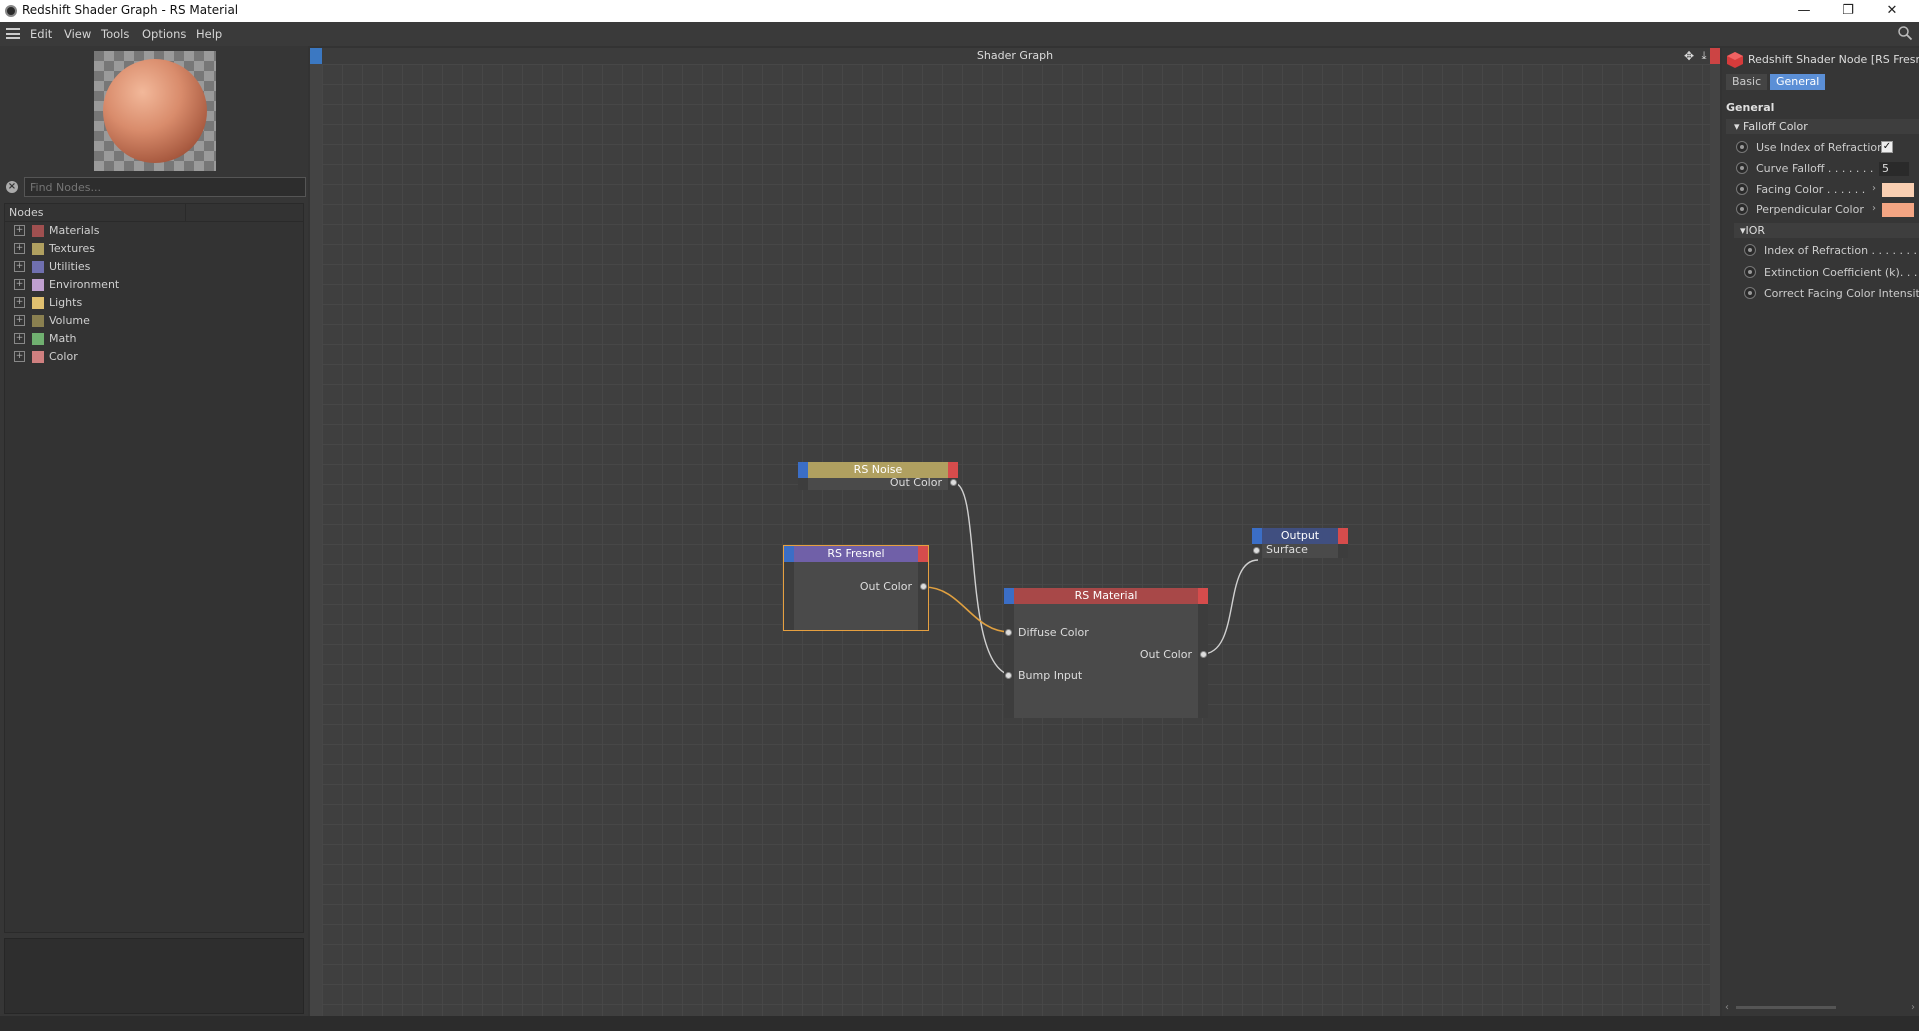  Describe the element at coordinates (1826, 230) in the screenshot. I see `group-ior: ▾IOR` at that location.